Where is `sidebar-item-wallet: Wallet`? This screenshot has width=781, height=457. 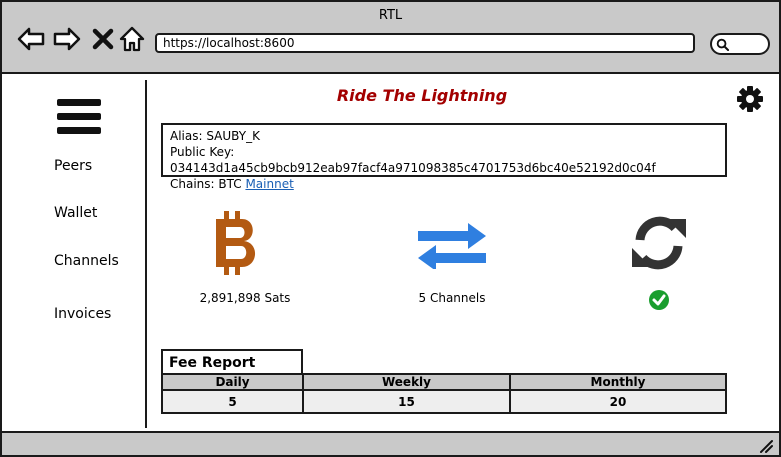
sidebar-item-wallet: Wallet is located at coordinates (75, 213).